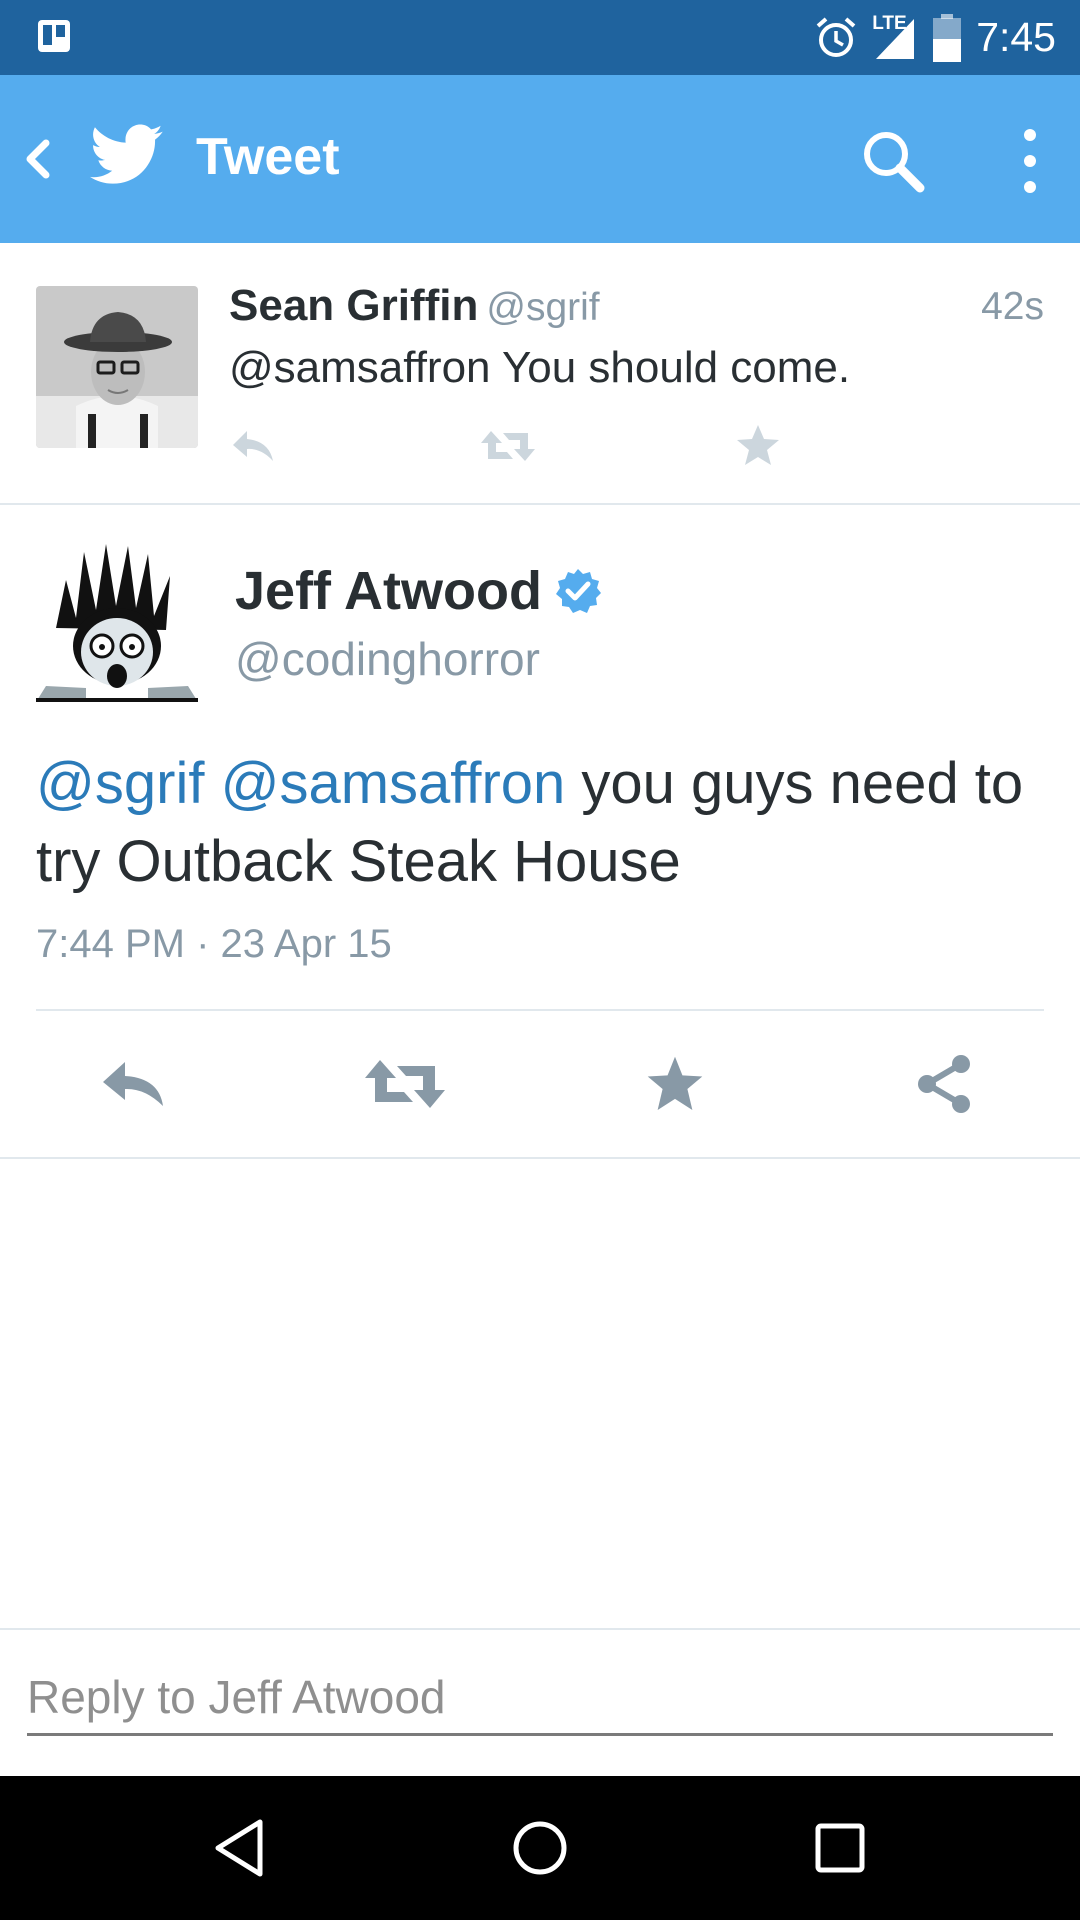 This screenshot has width=1080, height=1920. What do you see at coordinates (540, 159) in the screenshot?
I see `action-bar: Tweet` at bounding box center [540, 159].